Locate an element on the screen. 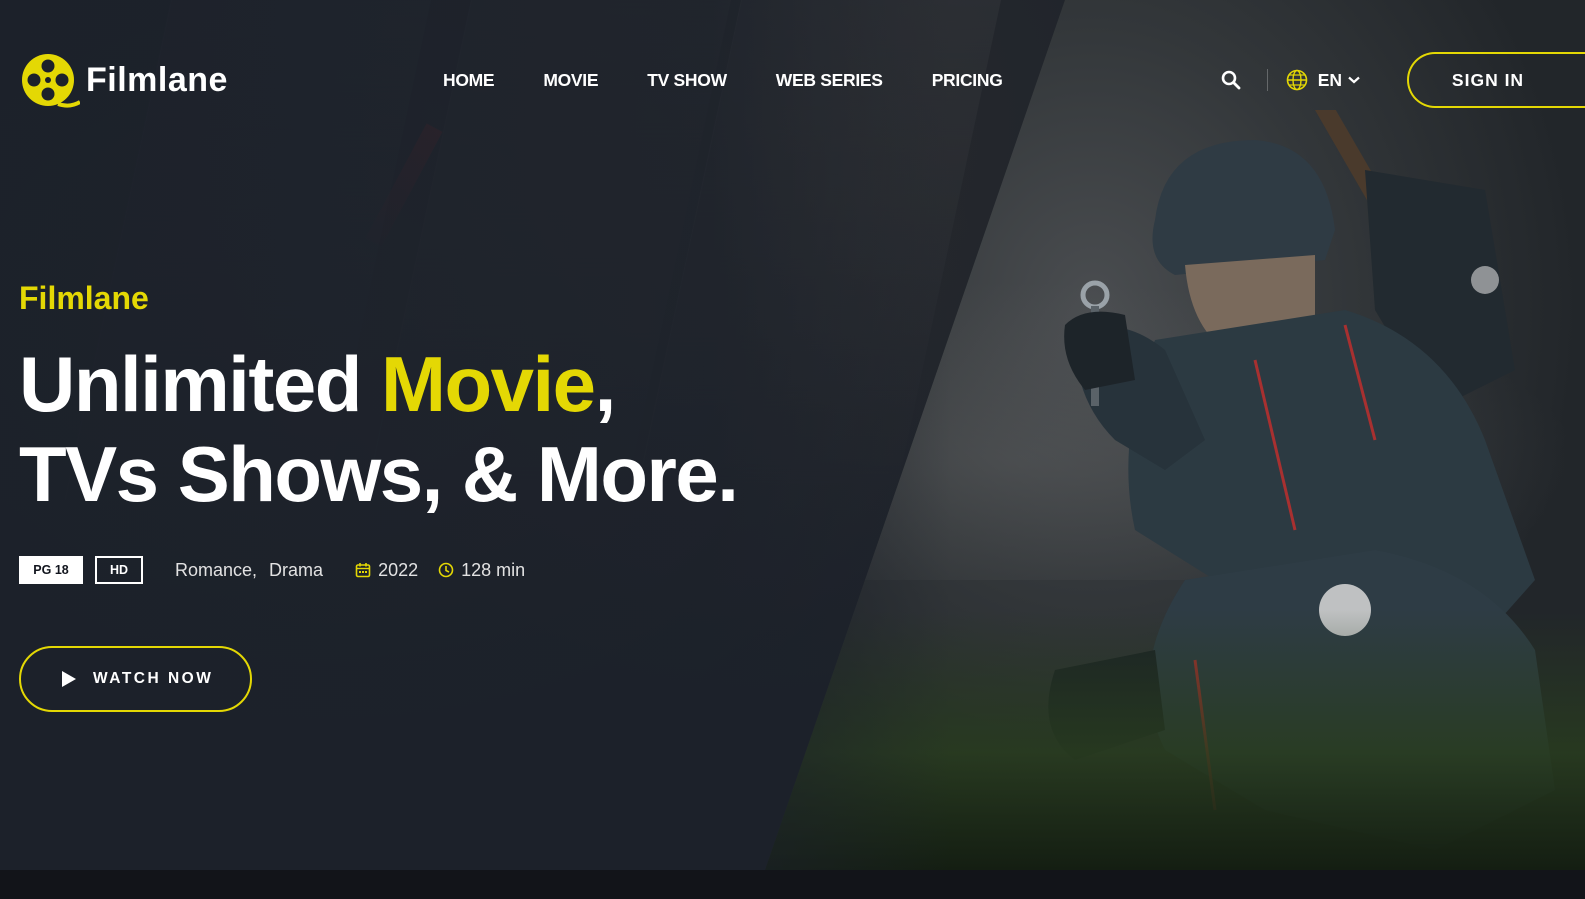 This screenshot has width=1585, height=899. genre-list: Romance, Drama is located at coordinates (255, 570).